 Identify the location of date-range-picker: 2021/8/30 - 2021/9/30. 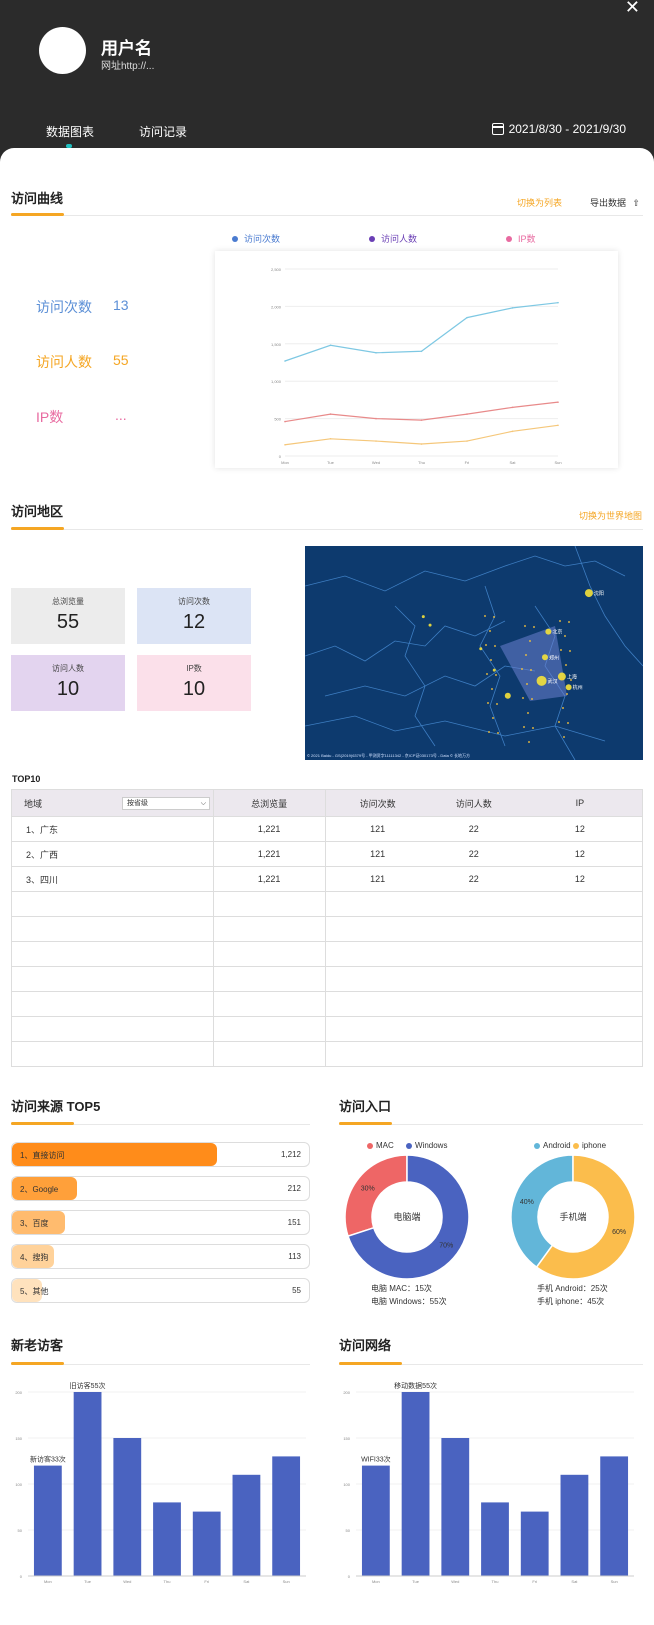
(558, 129).